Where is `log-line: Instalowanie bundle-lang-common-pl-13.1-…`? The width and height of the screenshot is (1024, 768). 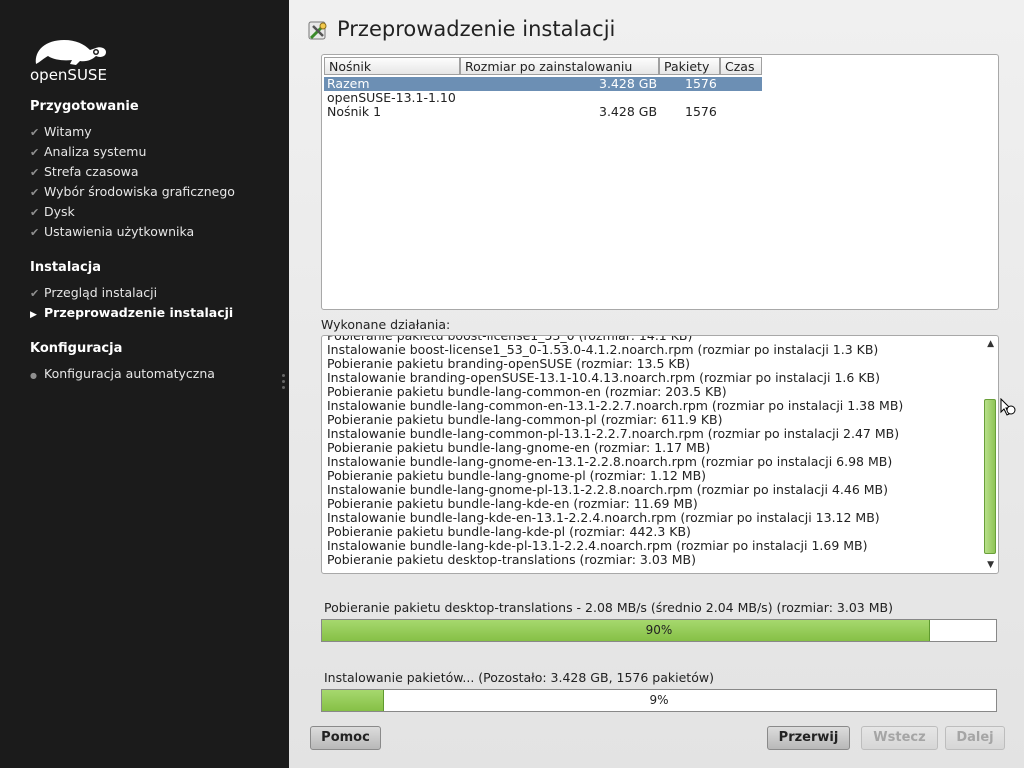
log-line: Instalowanie bundle-lang-common-pl-13.1-… is located at coordinates (613, 433).